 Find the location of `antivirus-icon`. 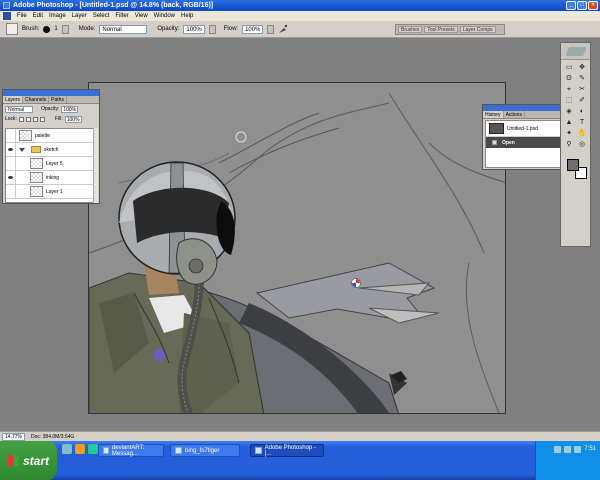

antivirus-icon is located at coordinates (578, 449).